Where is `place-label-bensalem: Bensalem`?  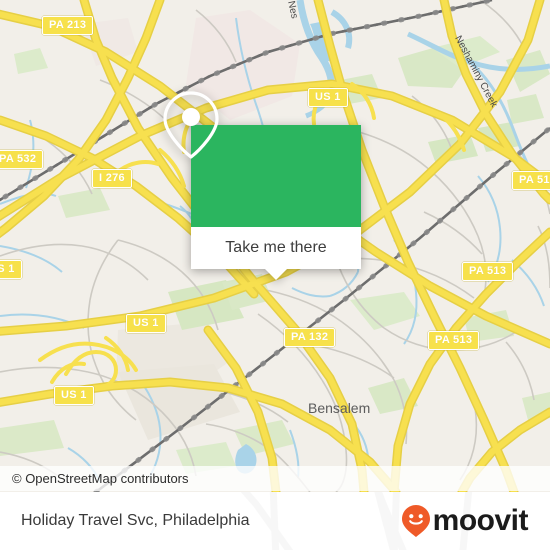
place-label-bensalem: Bensalem is located at coordinates (339, 408).